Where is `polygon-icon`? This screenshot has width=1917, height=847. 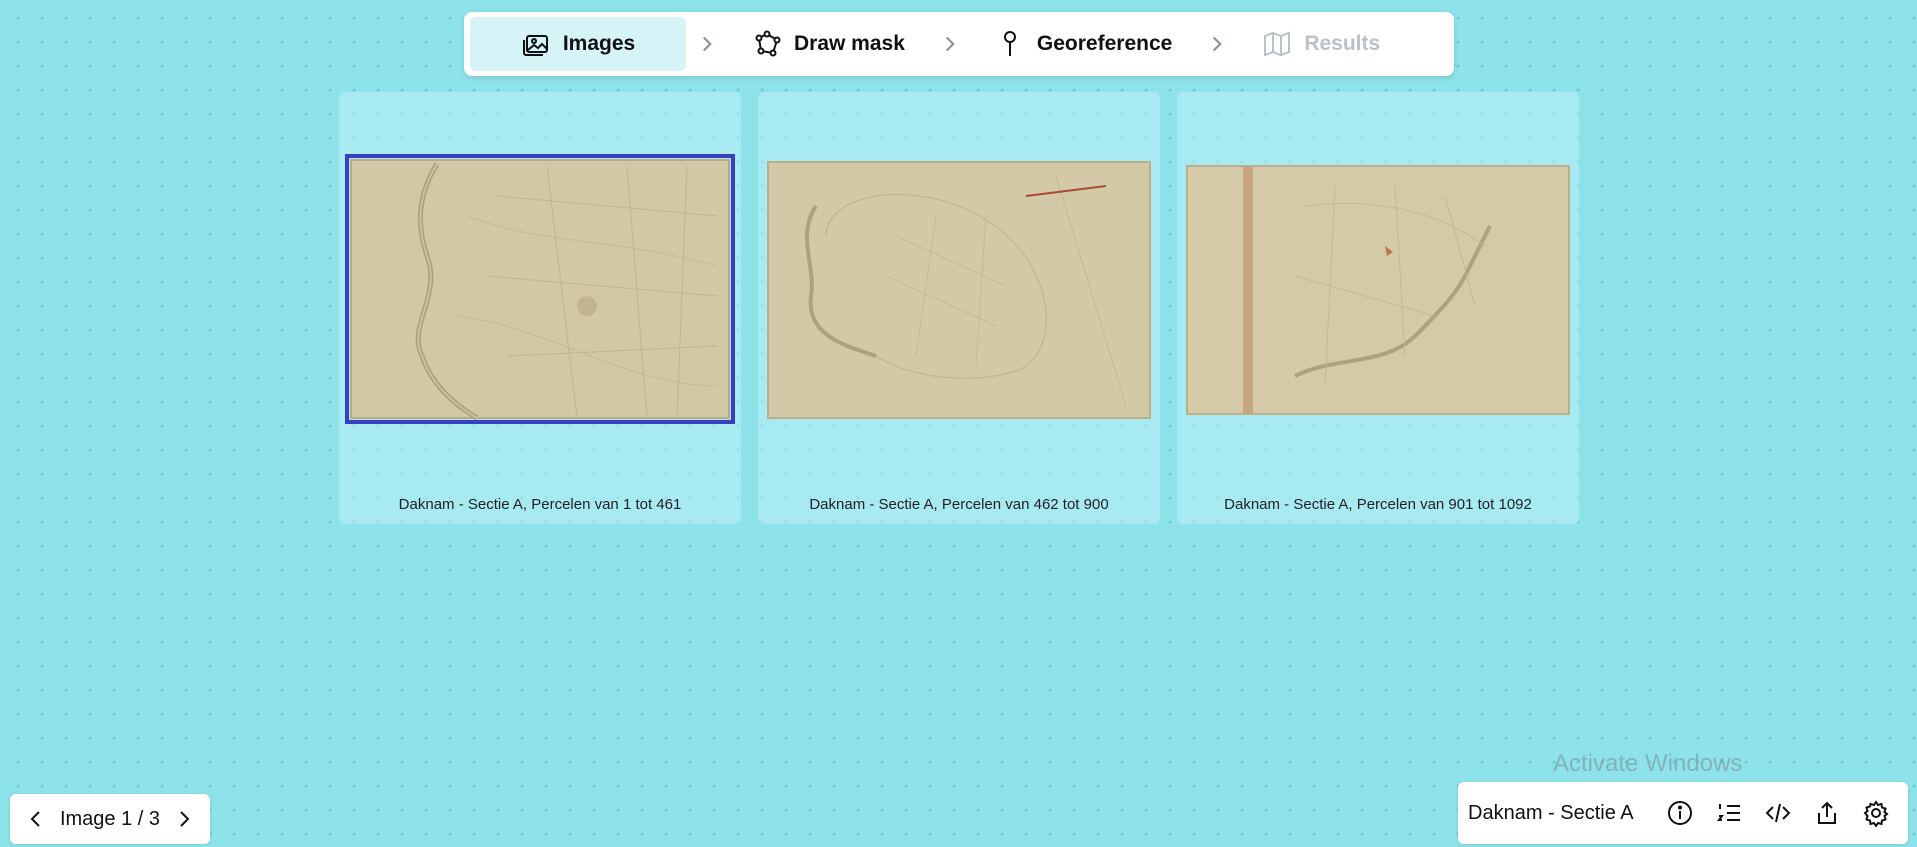
polygon-icon is located at coordinates (768, 43).